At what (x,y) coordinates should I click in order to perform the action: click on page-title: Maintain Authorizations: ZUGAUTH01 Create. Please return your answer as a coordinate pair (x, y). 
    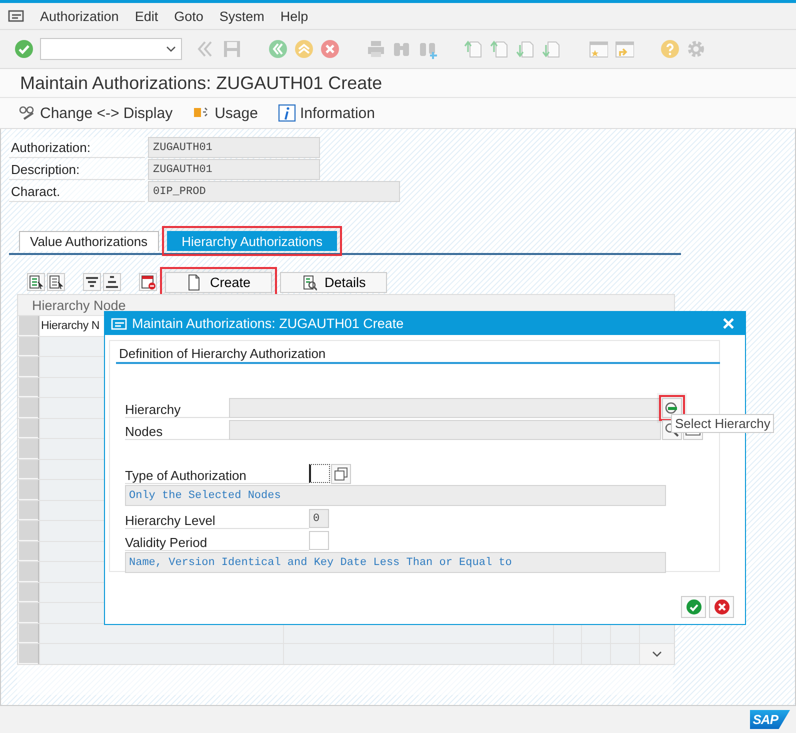
    Looking at the image, I should click on (398, 83).